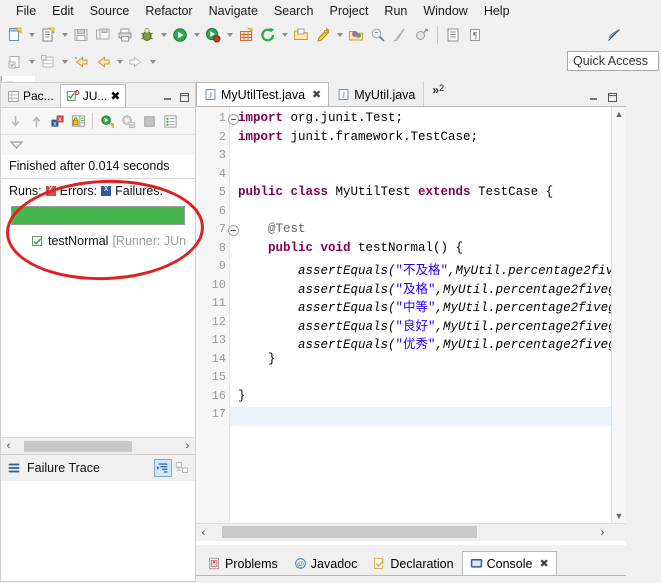  Describe the element at coordinates (602, 533) in the screenshot. I see `editor-hscroll-right-arrow: ›` at that location.